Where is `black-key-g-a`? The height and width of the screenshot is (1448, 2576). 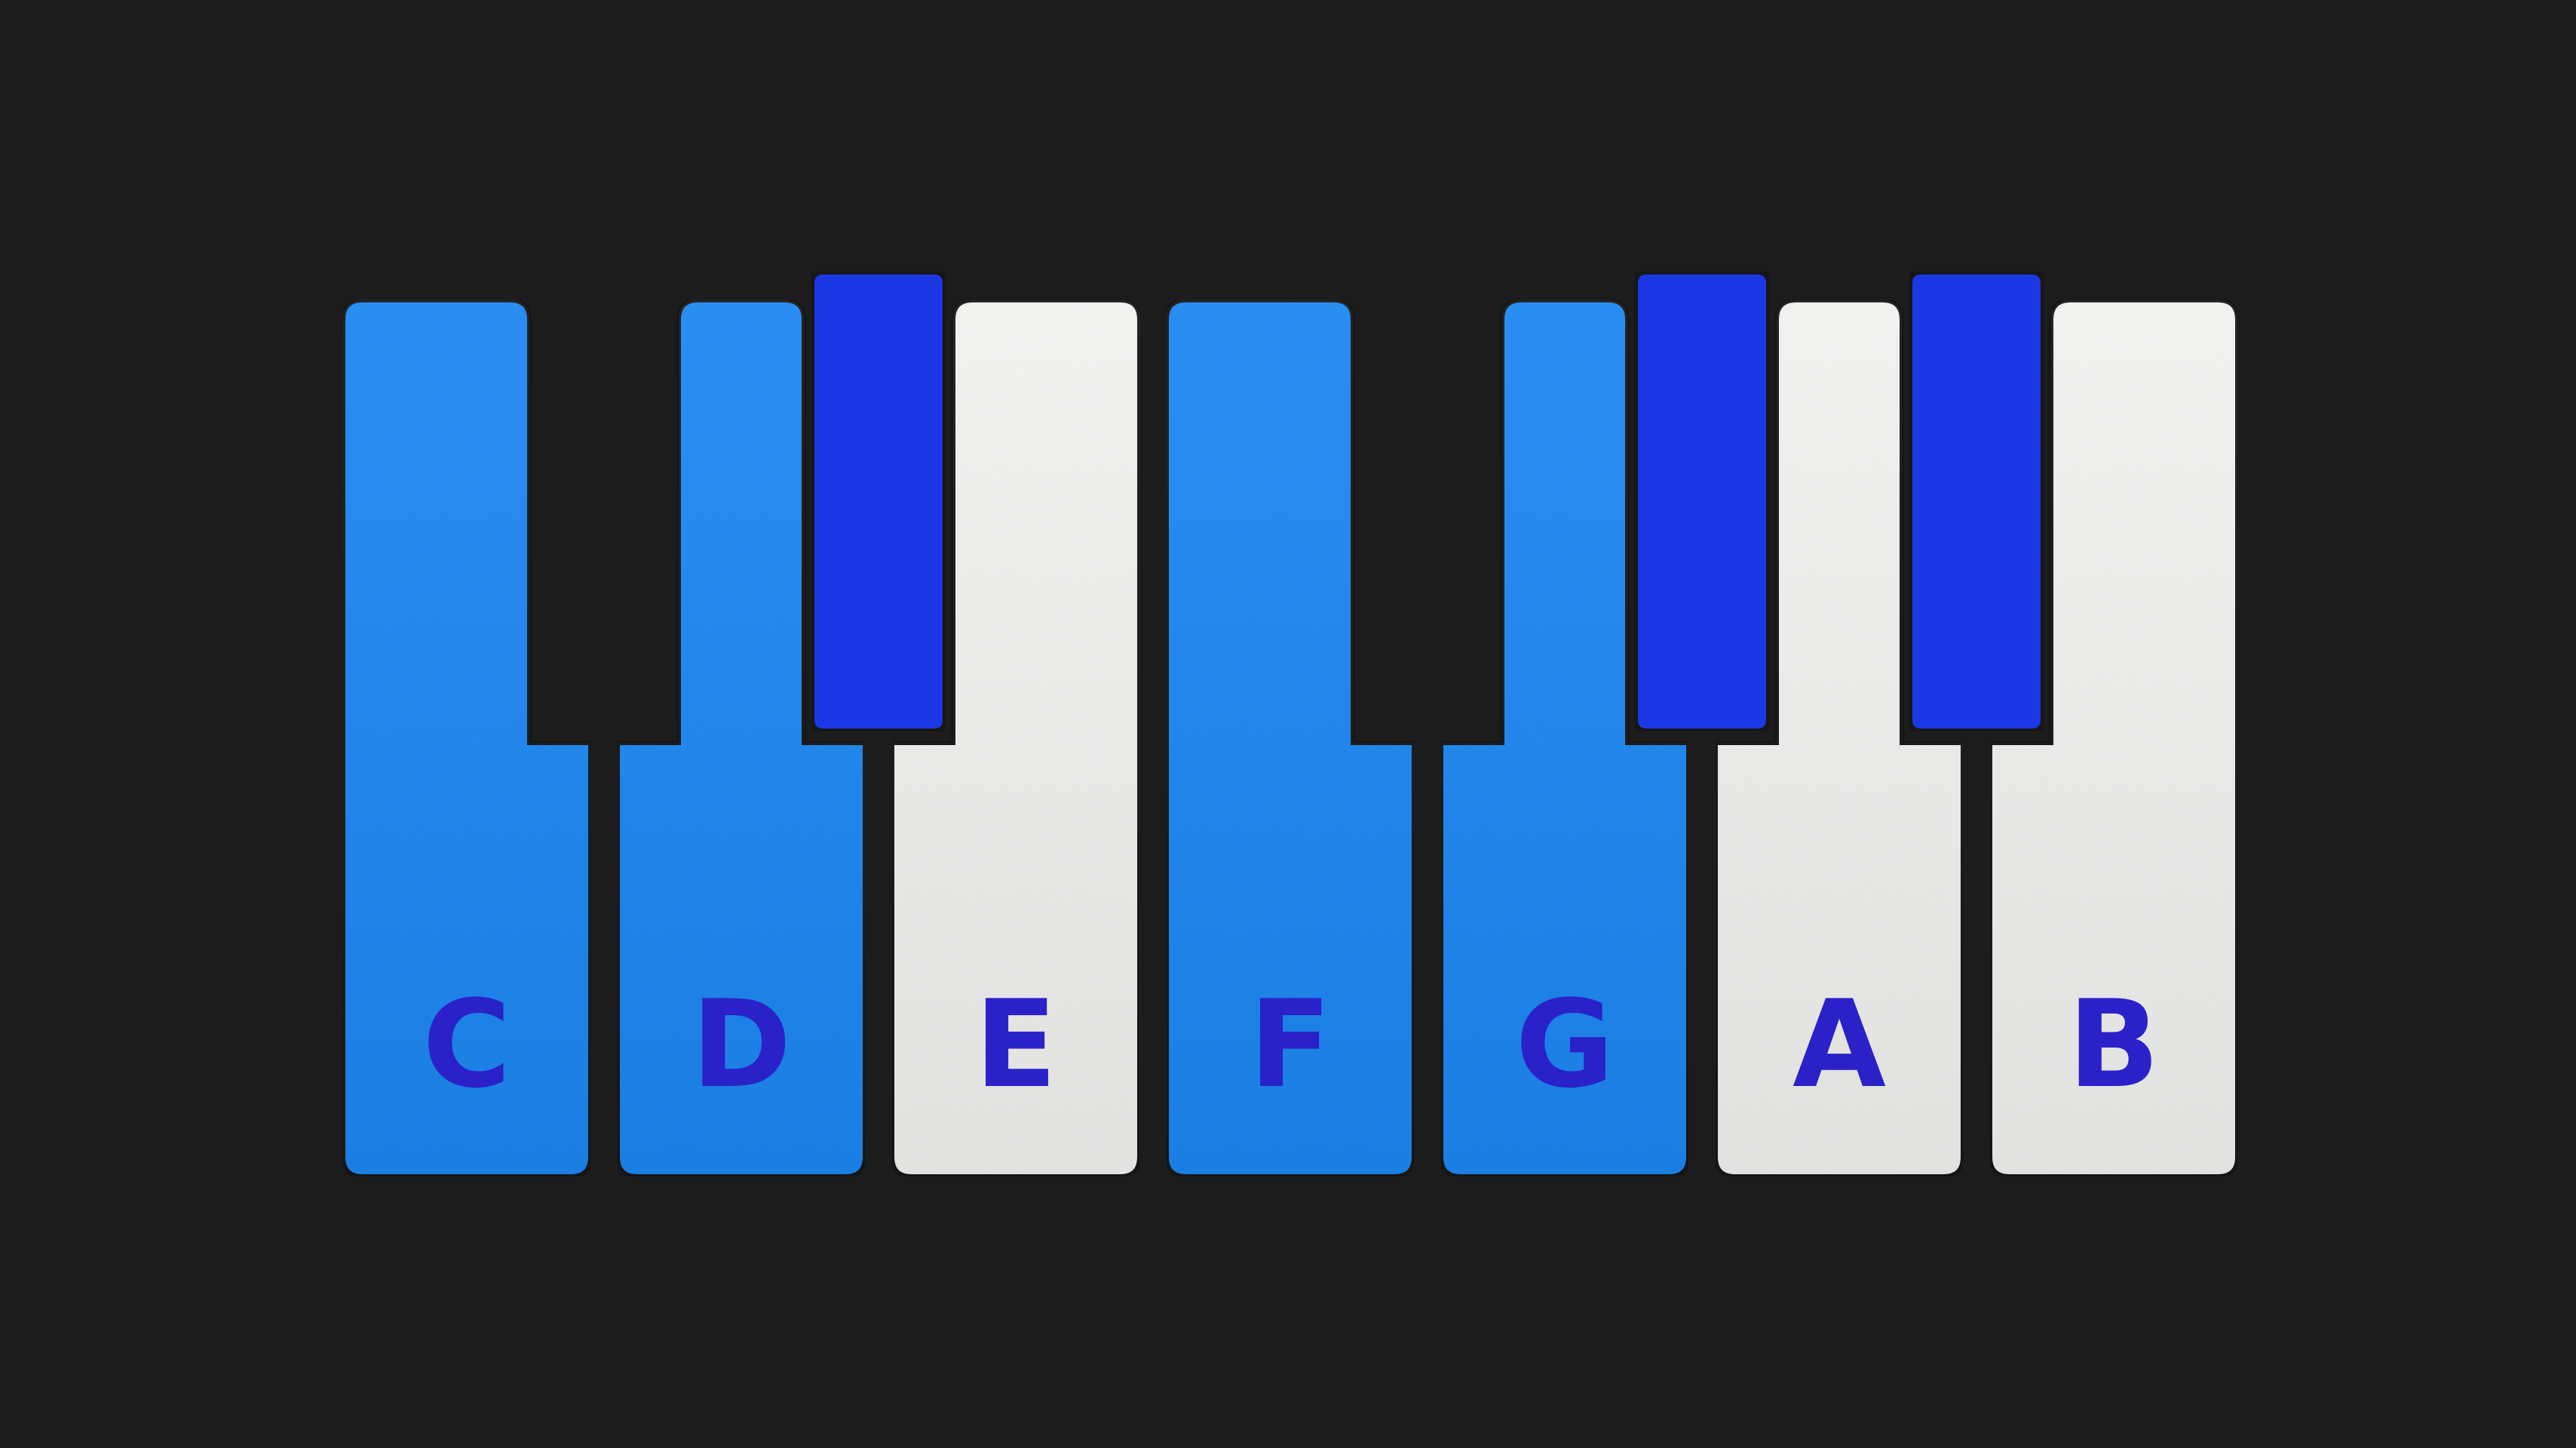
black-key-g-a is located at coordinates (1702, 501).